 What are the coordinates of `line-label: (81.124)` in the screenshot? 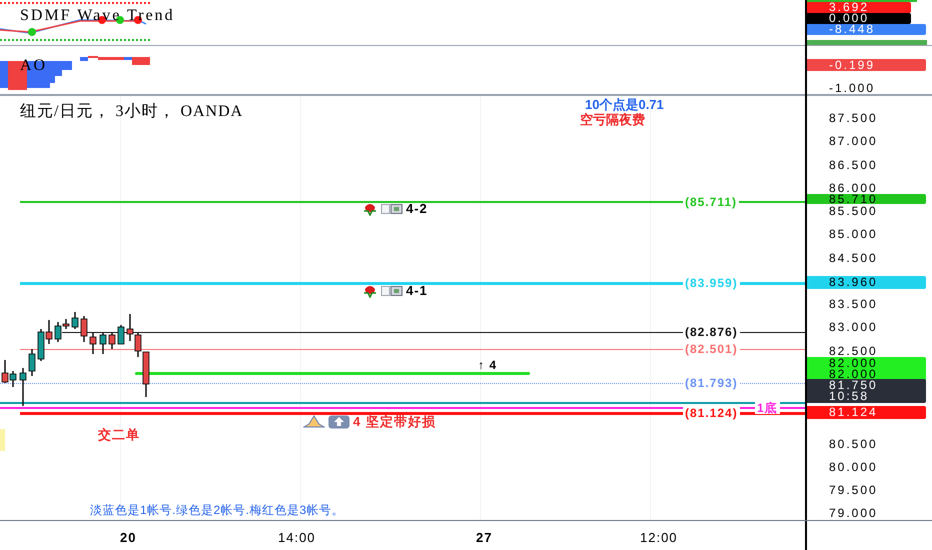 It's located at (711, 413).